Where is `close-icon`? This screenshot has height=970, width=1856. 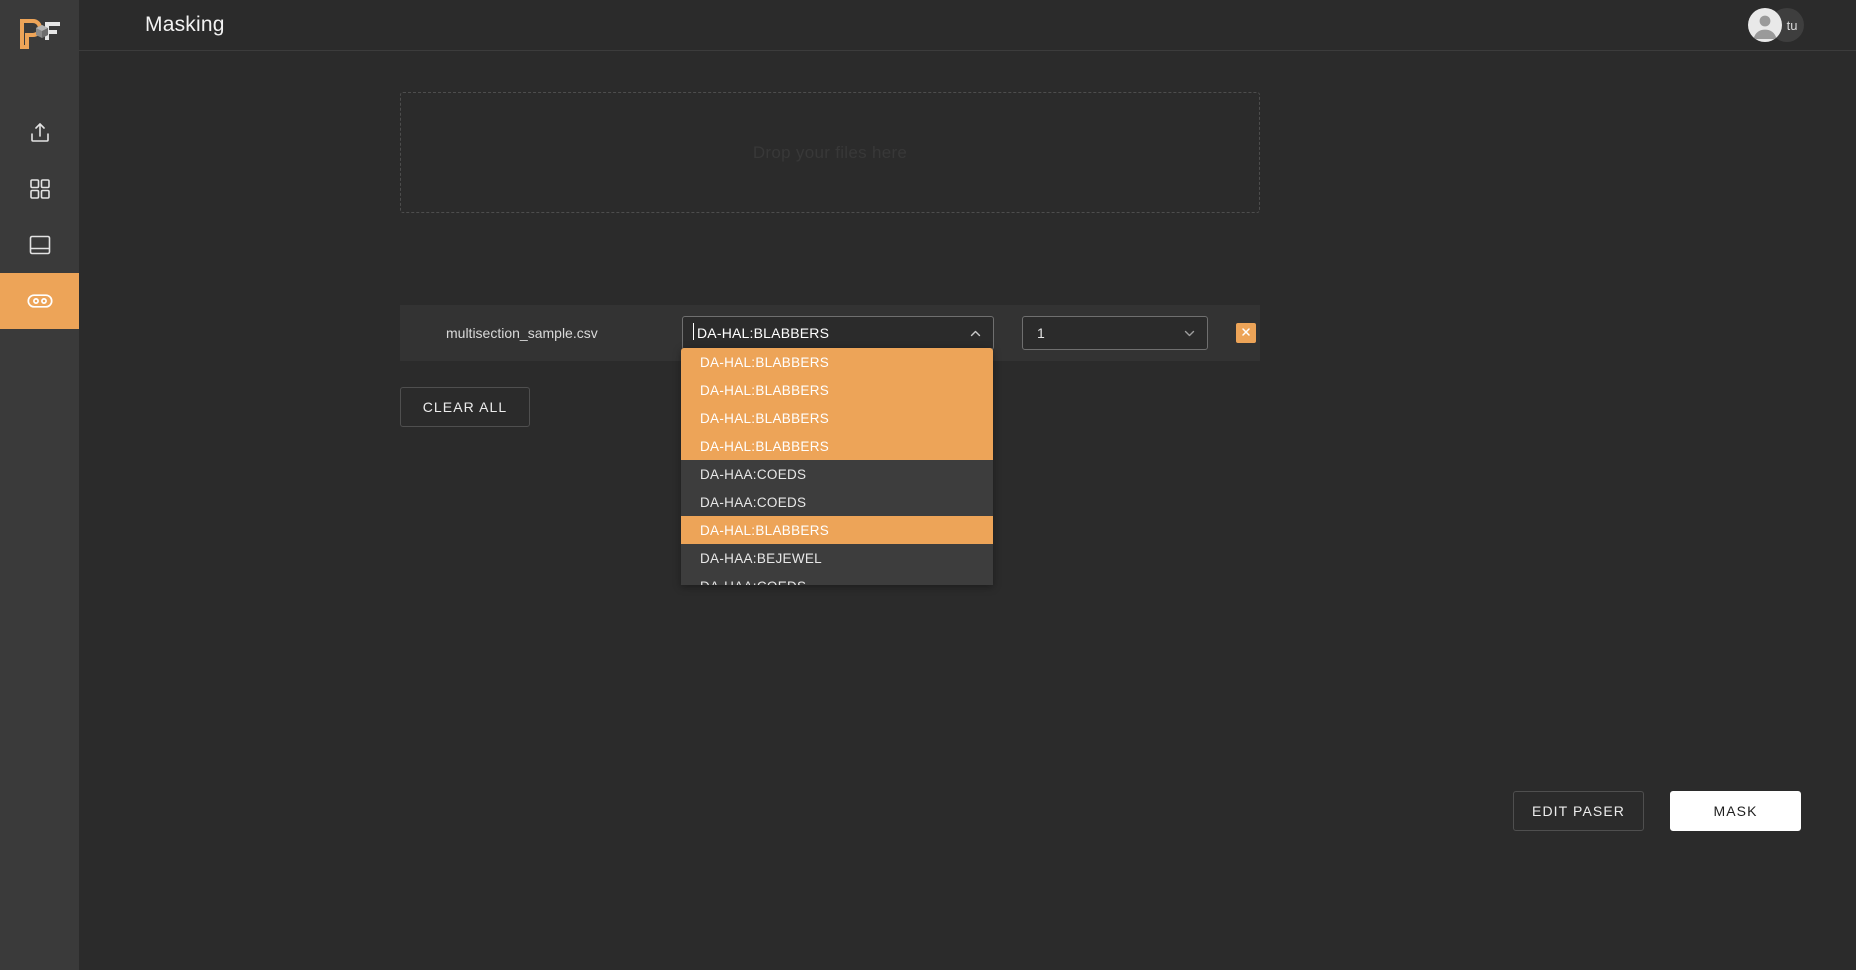
close-icon is located at coordinates (1246, 333).